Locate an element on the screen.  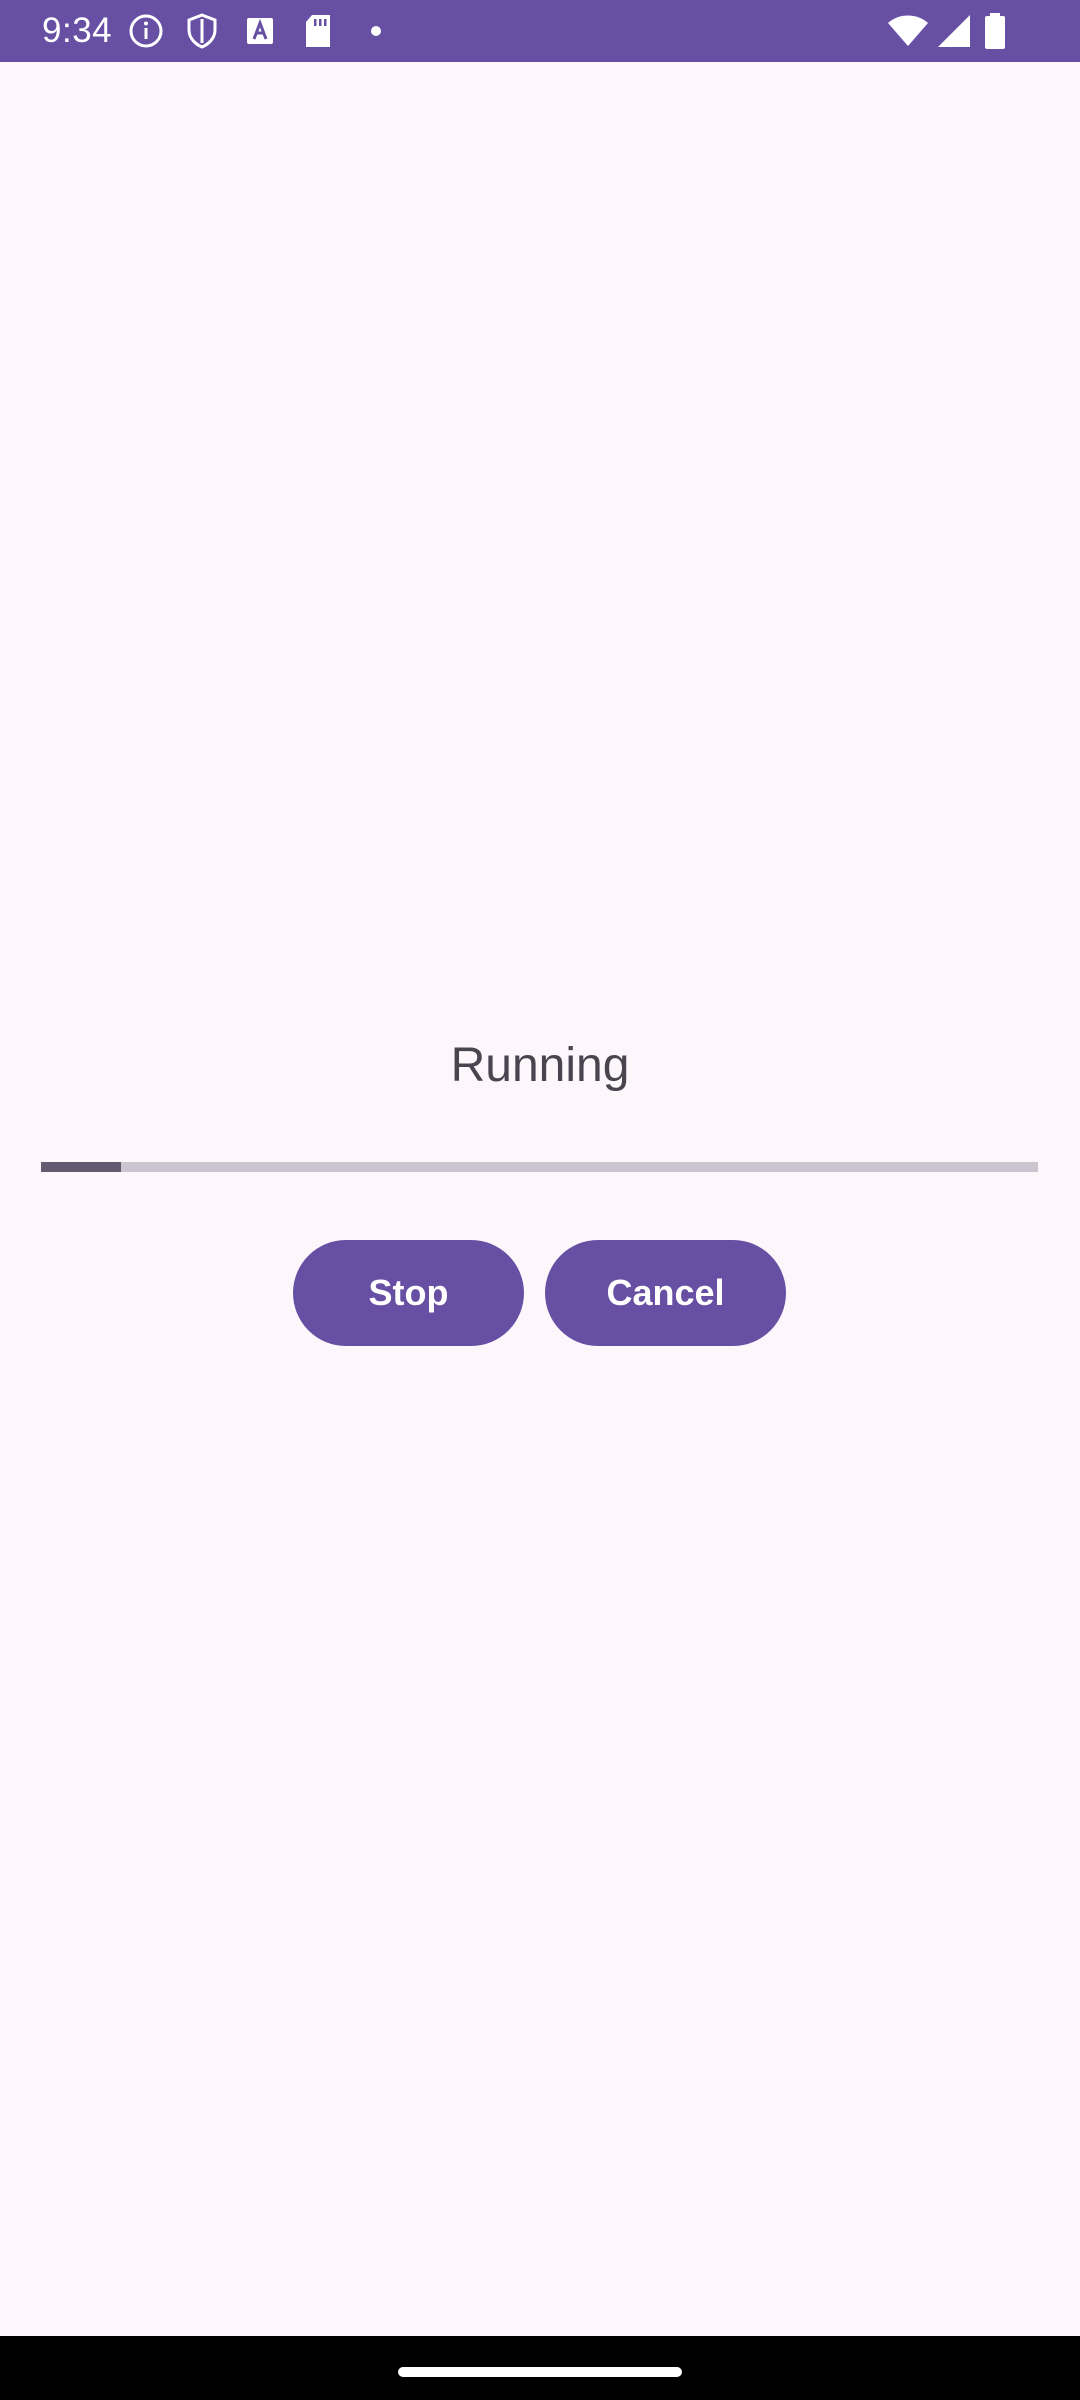
work-status-label: Running is located at coordinates (540, 1065).